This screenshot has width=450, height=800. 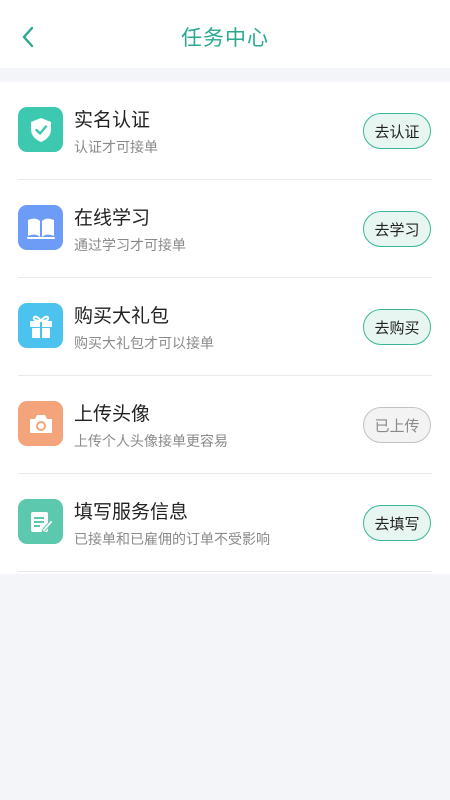 I want to click on task-title: 填写服务信息, so click(x=131, y=512).